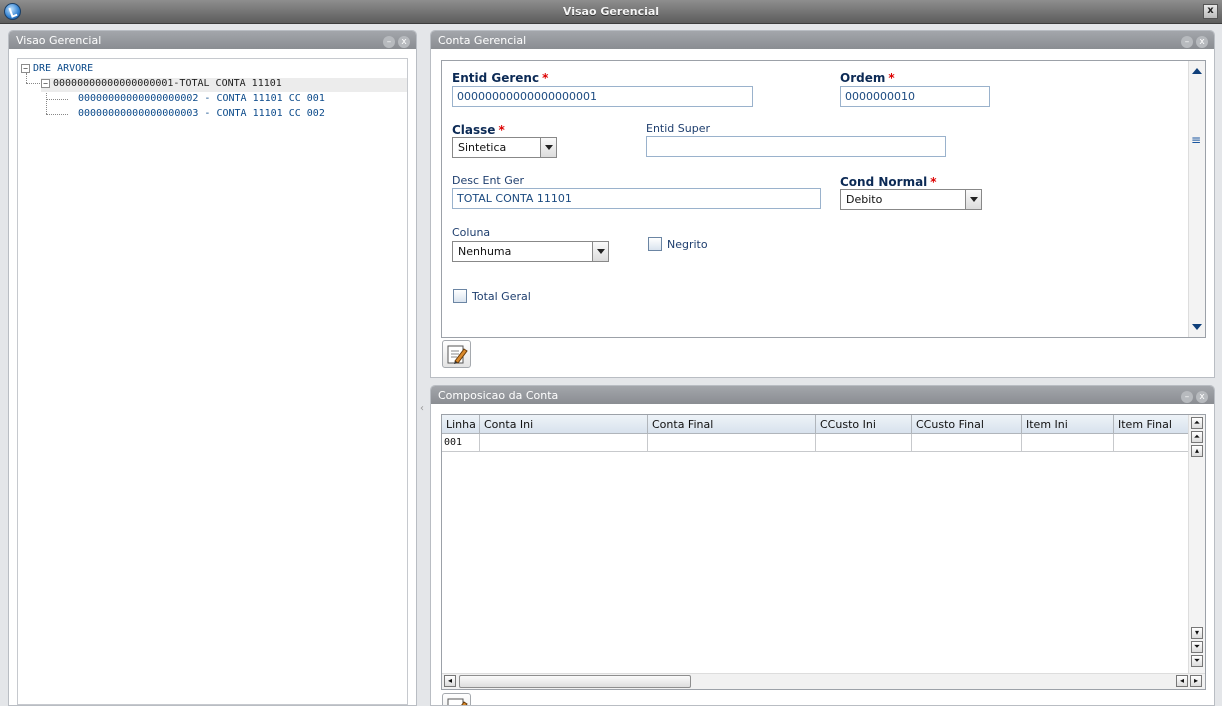 The width and height of the screenshot is (1222, 706). I want to click on coluna-label: Coluna, so click(471, 232).